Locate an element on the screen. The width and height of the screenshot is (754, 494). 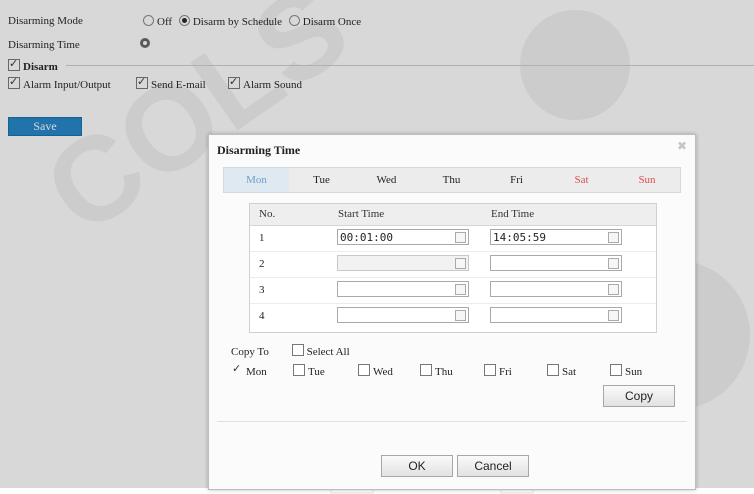
tab-wed: Wed is located at coordinates (386, 180).